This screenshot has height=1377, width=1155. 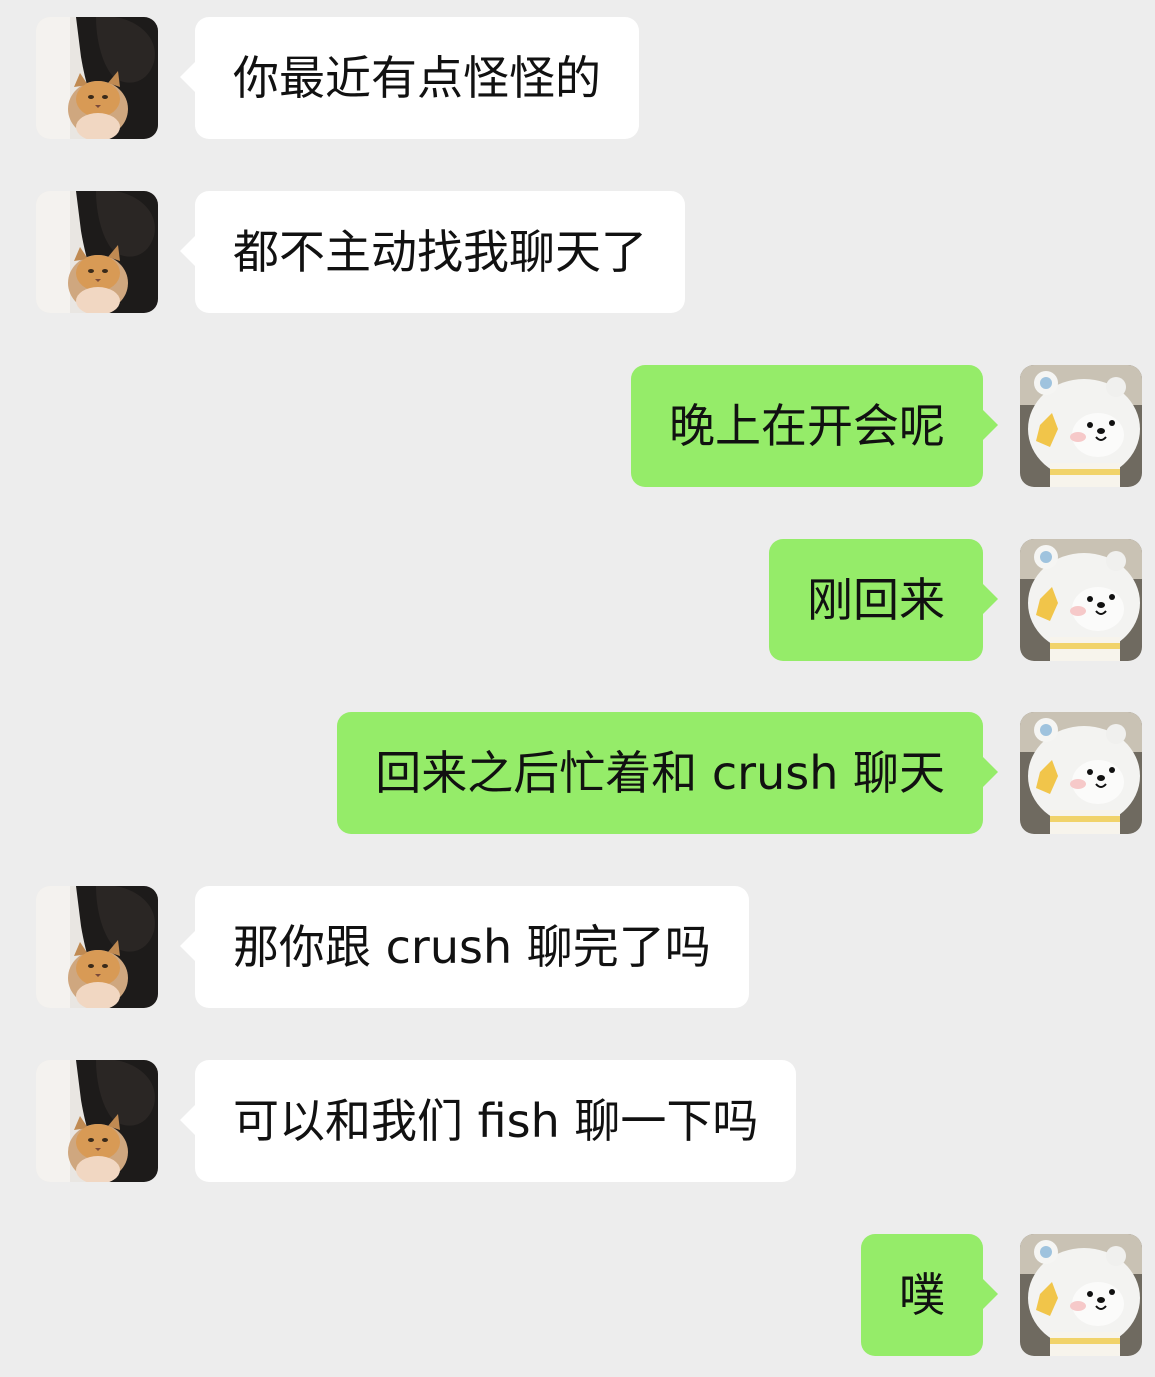 I want to click on message-row: 都不主动找我聊天了, so click(x=577, y=253).